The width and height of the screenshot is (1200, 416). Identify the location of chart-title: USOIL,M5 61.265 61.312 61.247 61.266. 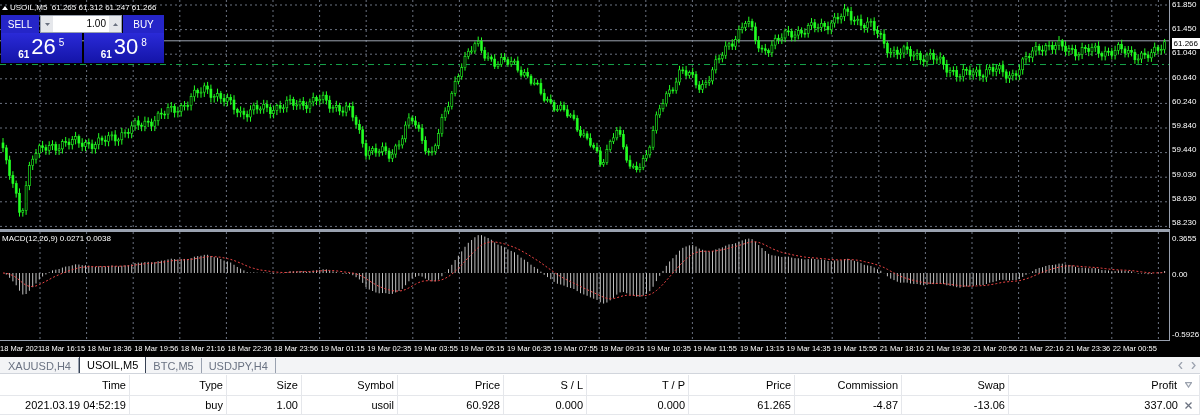
(83, 8).